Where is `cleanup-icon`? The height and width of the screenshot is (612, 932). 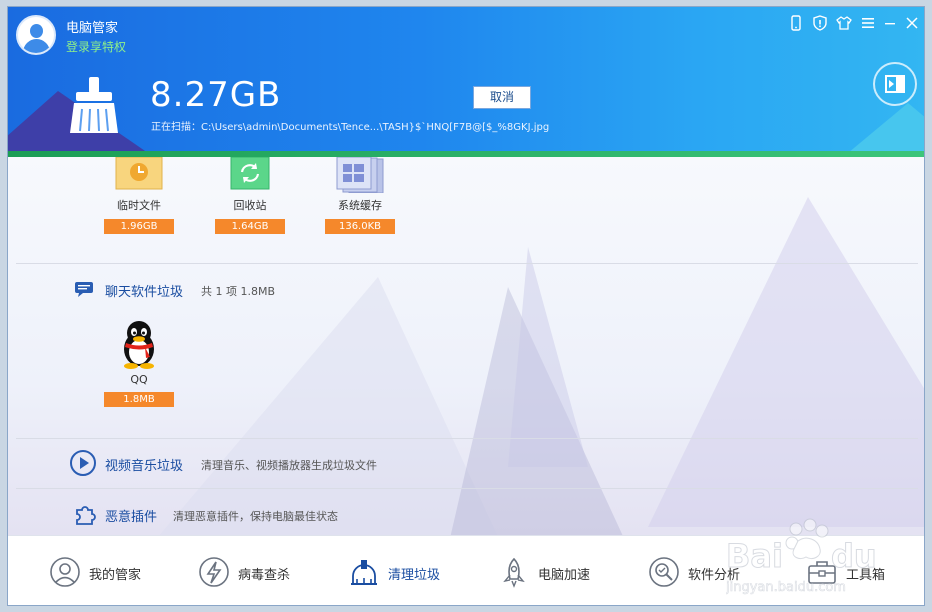 cleanup-icon is located at coordinates (364, 572).